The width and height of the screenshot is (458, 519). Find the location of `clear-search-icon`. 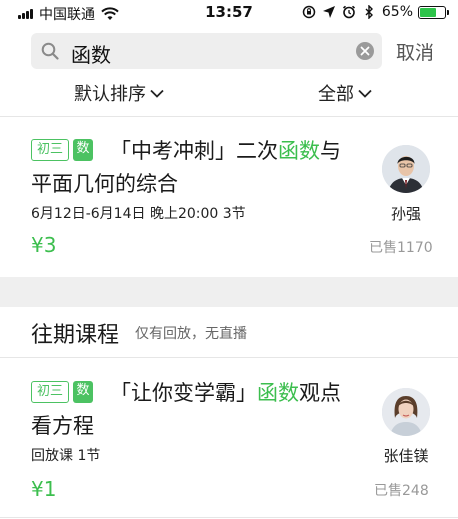

clear-search-icon is located at coordinates (365, 51).